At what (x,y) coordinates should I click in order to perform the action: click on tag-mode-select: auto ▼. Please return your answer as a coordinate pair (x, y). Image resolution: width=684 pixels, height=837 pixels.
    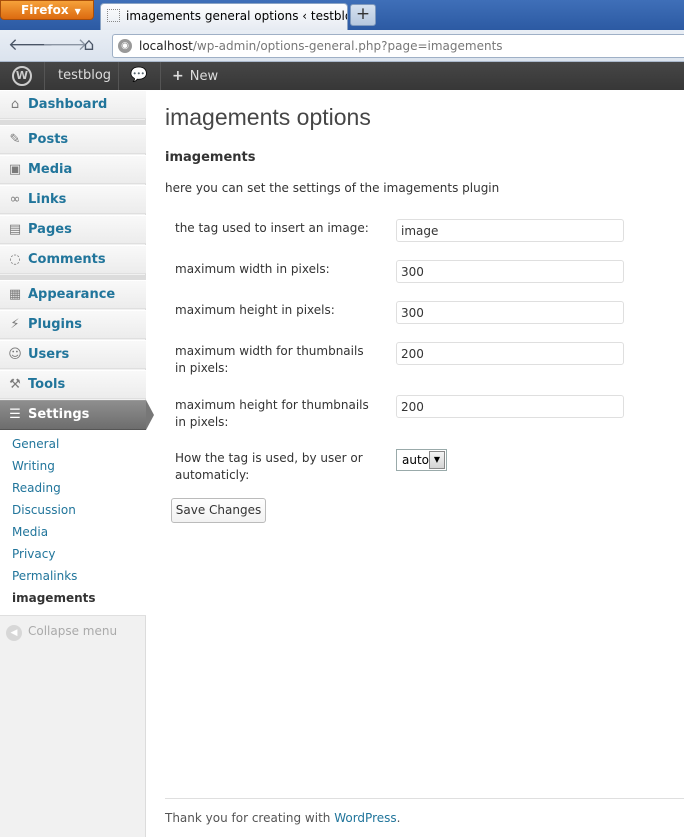
    Looking at the image, I should click on (421, 460).